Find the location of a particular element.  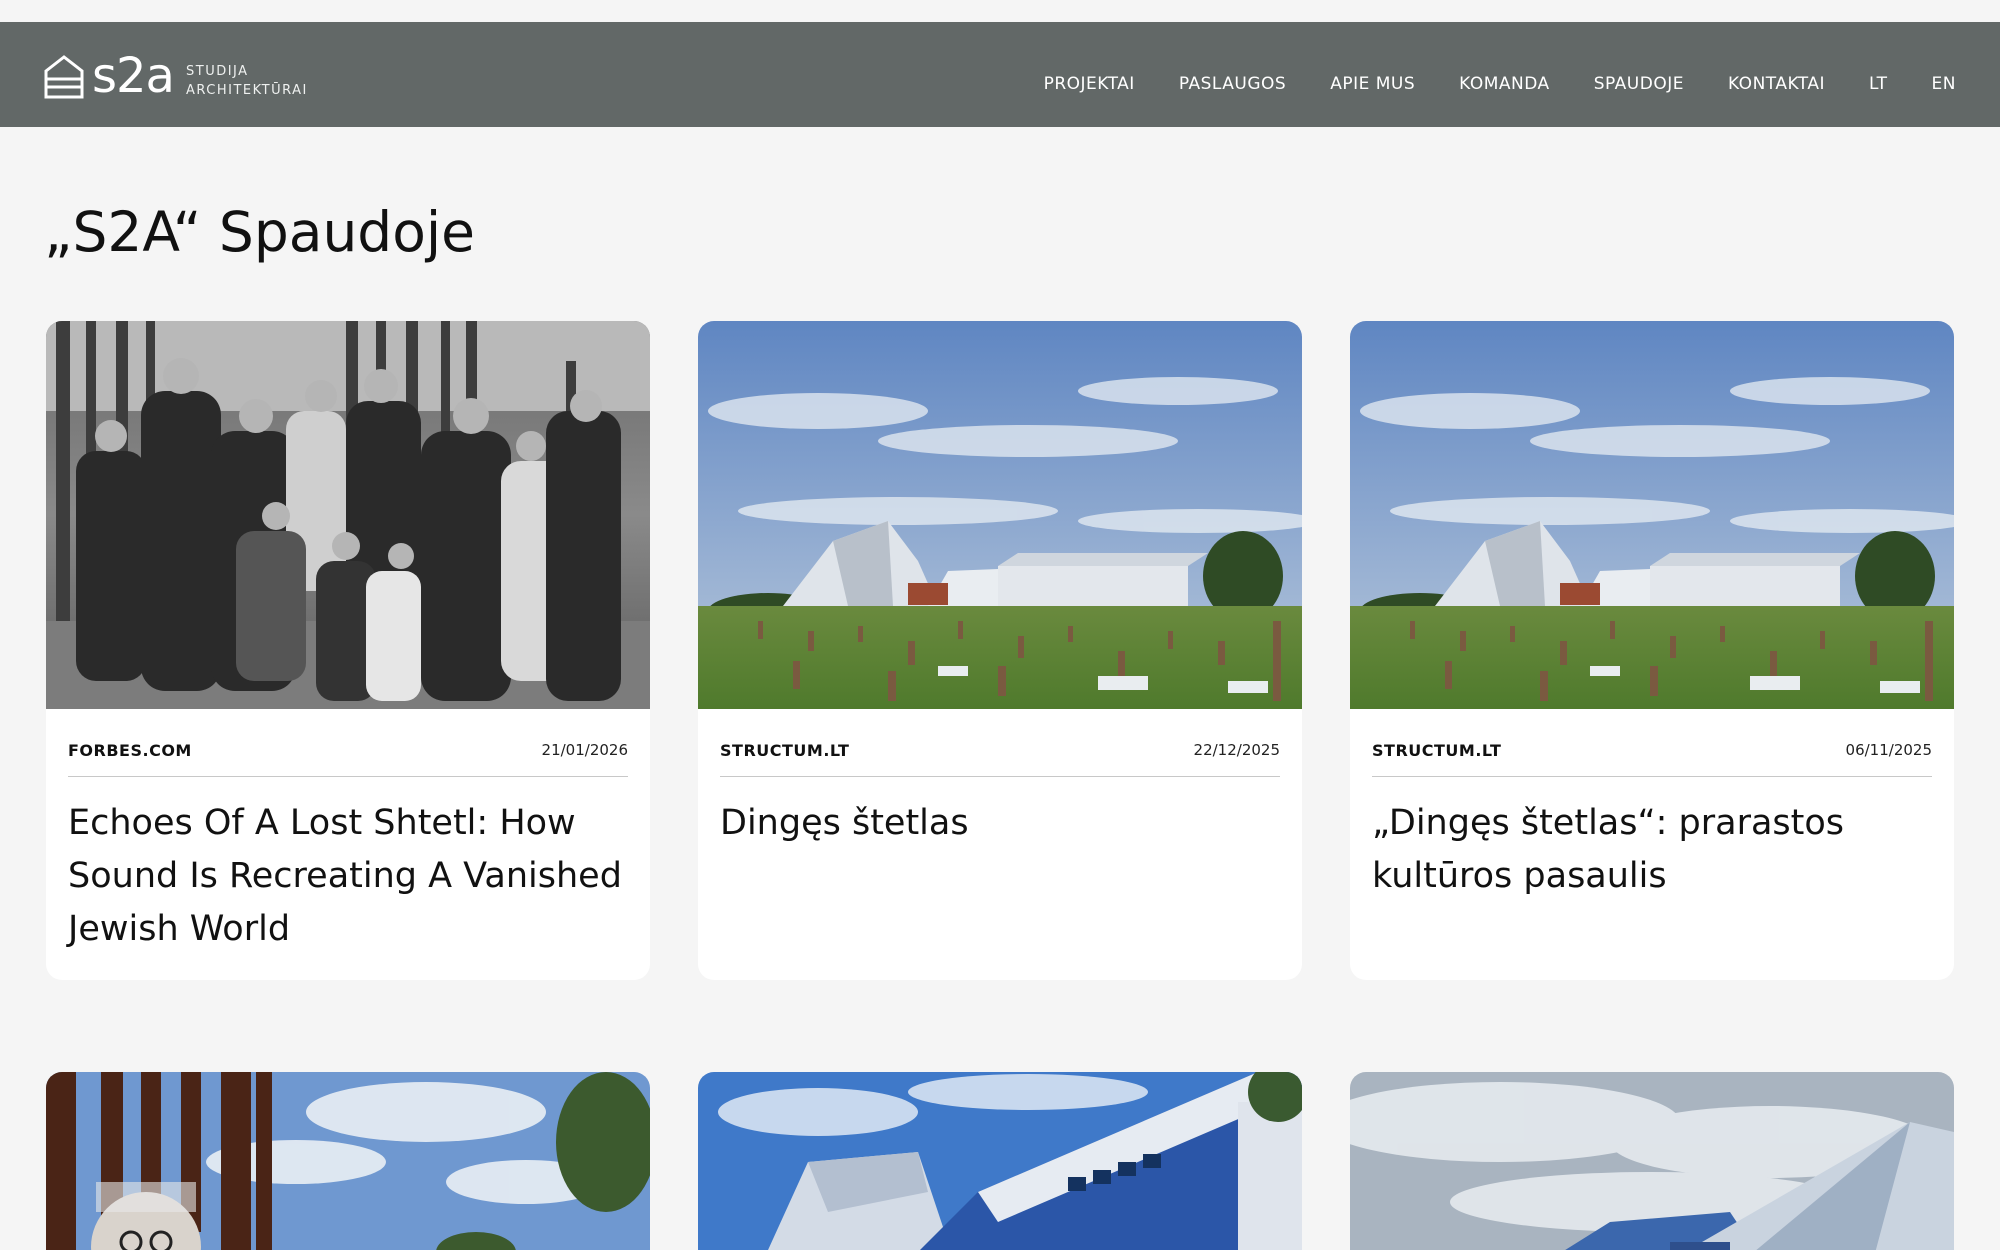

article-meta: STRUCTUM.LT 22/12/2025 is located at coordinates (1000, 750).